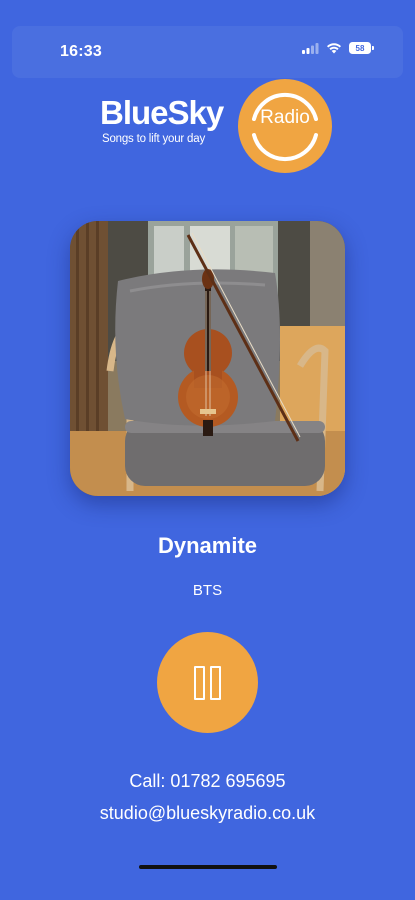 The width and height of the screenshot is (415, 900). What do you see at coordinates (207, 52) in the screenshot?
I see `status-bar: 16:33 58` at bounding box center [207, 52].